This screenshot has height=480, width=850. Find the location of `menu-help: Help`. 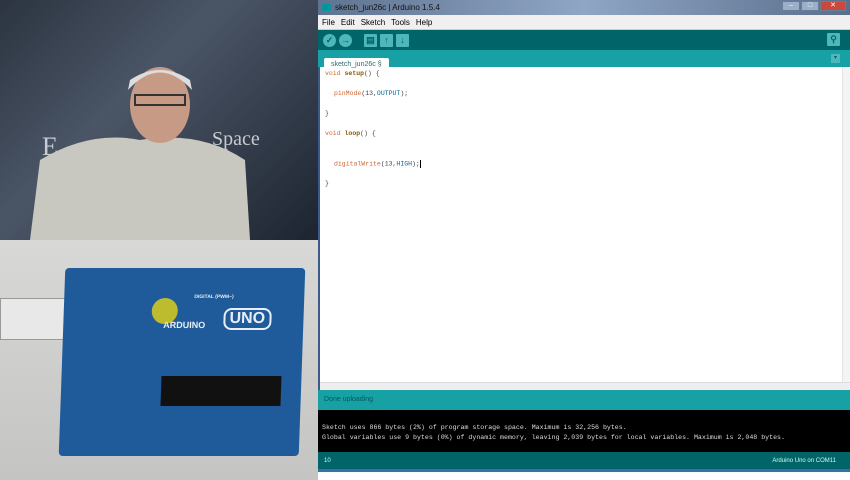

menu-help: Help is located at coordinates (424, 22).